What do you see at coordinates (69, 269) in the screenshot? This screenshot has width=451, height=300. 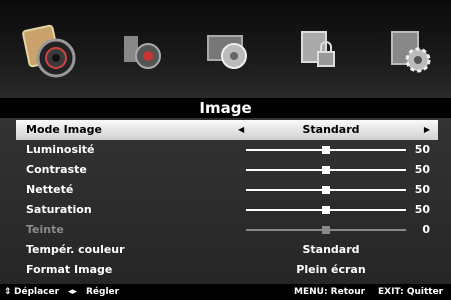 I see `menu-item-label: Format Image` at bounding box center [69, 269].